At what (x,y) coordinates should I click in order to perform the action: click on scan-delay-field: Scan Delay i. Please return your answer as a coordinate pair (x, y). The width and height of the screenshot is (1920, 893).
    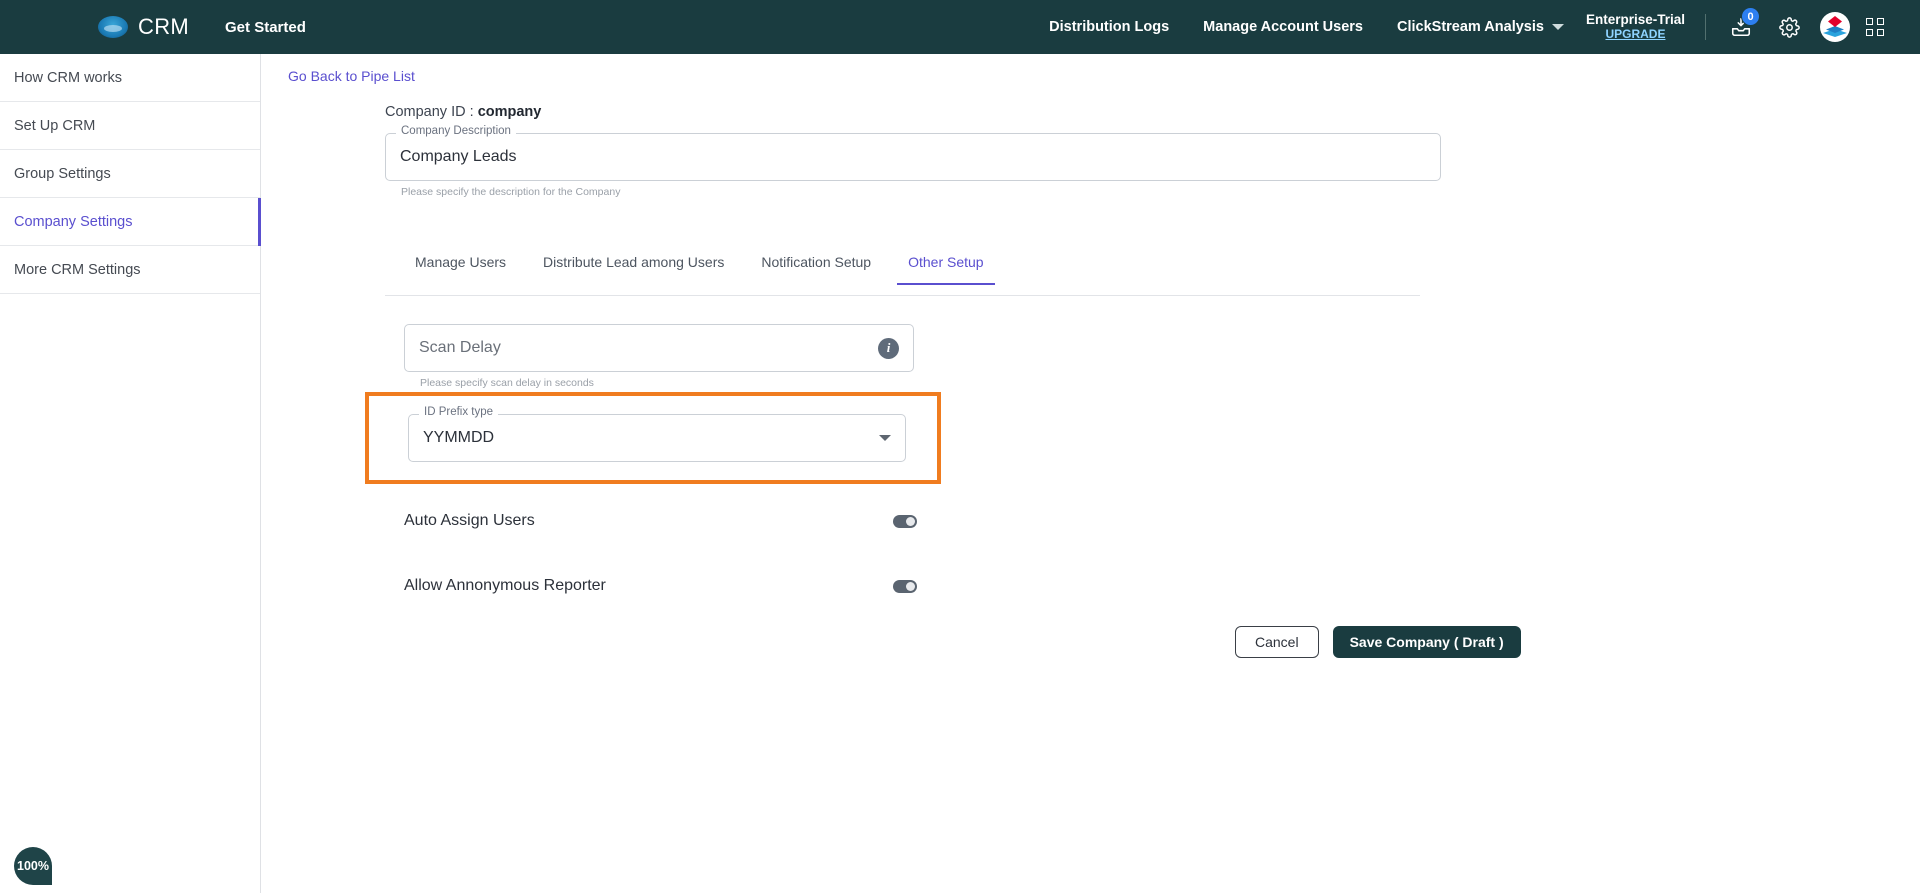
    Looking at the image, I should click on (659, 348).